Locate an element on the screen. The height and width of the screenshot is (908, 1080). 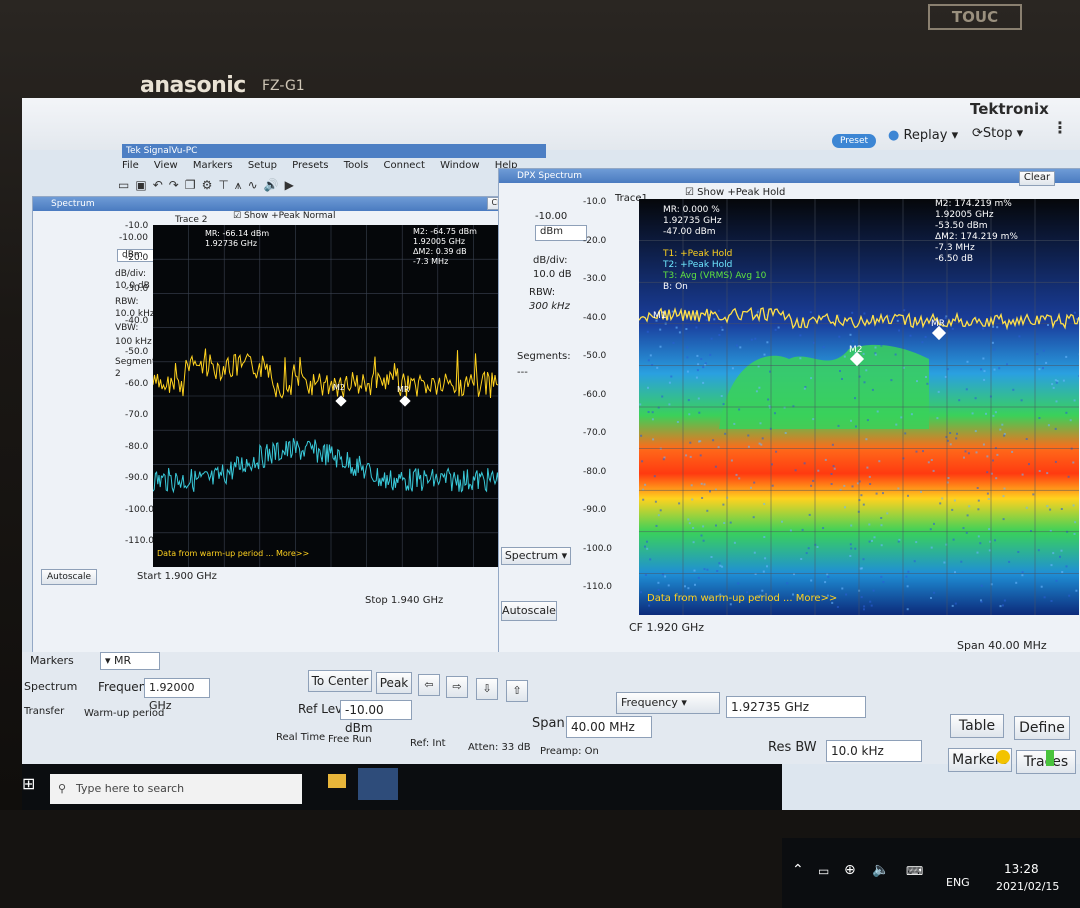
spectrum-trace-select: Trace 2 is located at coordinates (191, 220).